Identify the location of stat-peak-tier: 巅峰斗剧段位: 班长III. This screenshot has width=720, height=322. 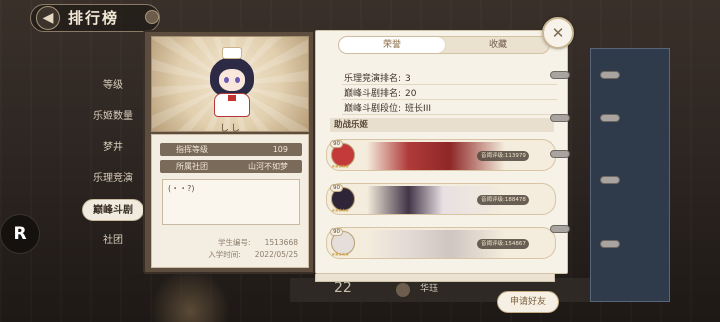
(387, 107).